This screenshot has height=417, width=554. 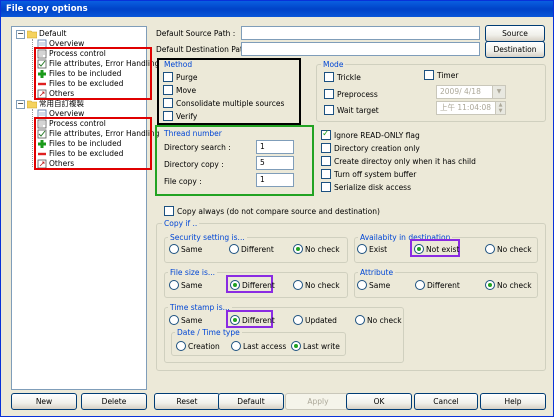 What do you see at coordinates (174, 320) in the screenshot?
I see `time-stamp-same-radio` at bounding box center [174, 320].